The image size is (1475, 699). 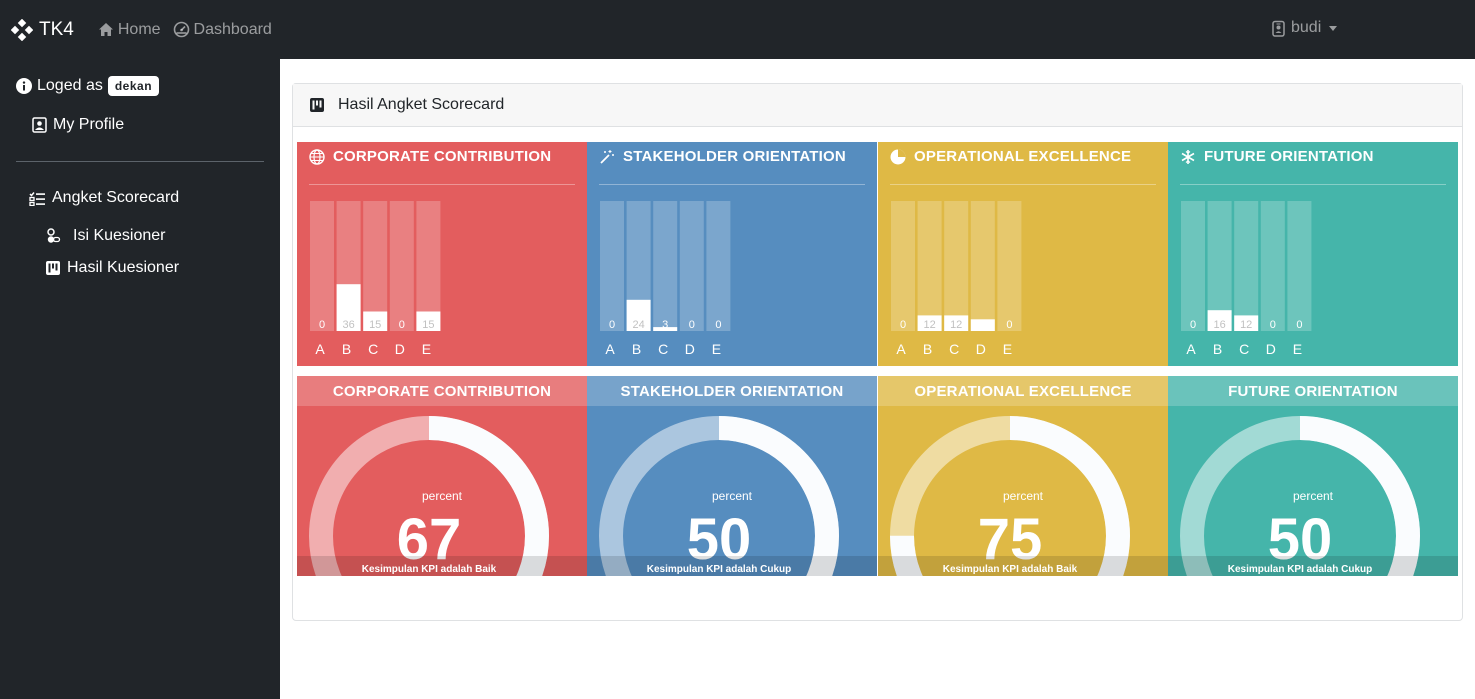 What do you see at coordinates (1333, 28) in the screenshot?
I see `chevron-down-icon` at bounding box center [1333, 28].